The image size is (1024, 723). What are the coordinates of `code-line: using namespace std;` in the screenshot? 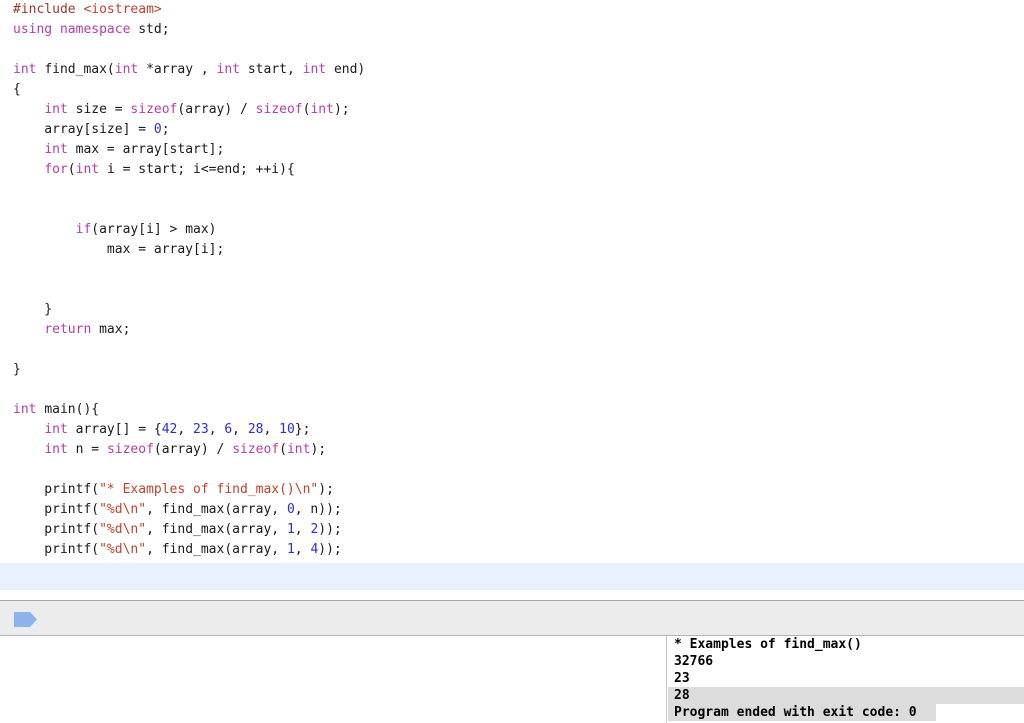 It's located at (512, 30).